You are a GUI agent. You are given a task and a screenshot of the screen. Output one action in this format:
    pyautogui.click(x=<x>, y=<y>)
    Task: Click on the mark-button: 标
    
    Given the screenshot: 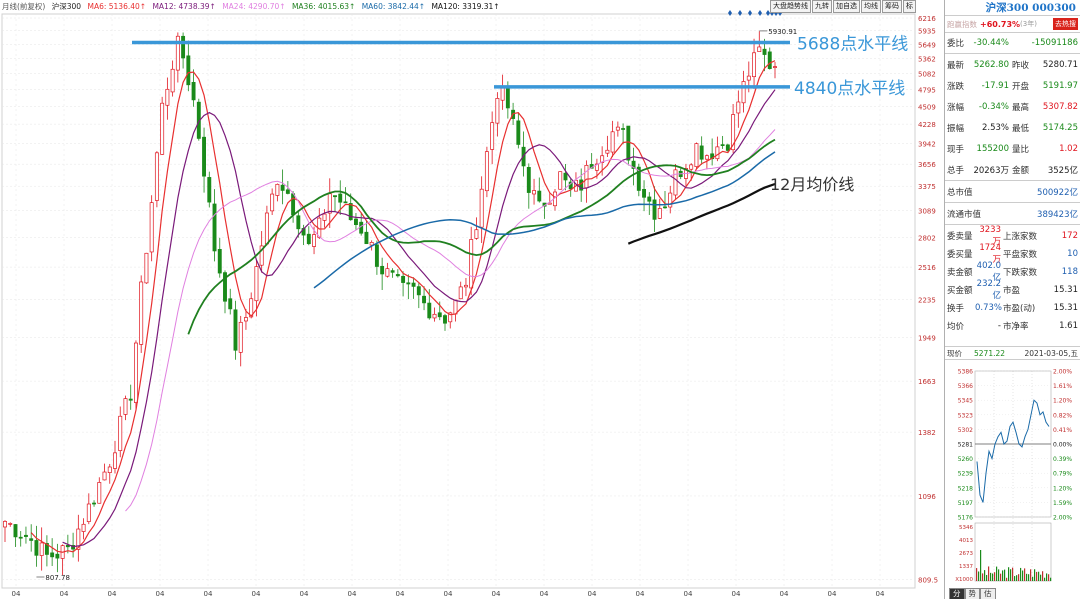 What is the action you would take?
    pyautogui.click(x=909, y=6)
    